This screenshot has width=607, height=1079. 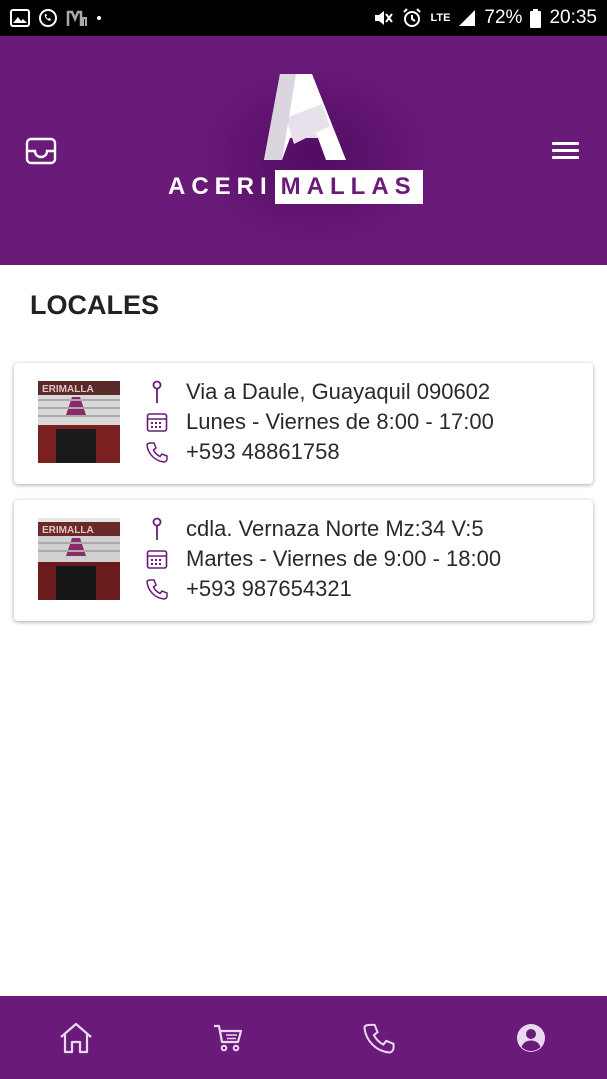 I want to click on home-icon, so click(x=76, y=1037).